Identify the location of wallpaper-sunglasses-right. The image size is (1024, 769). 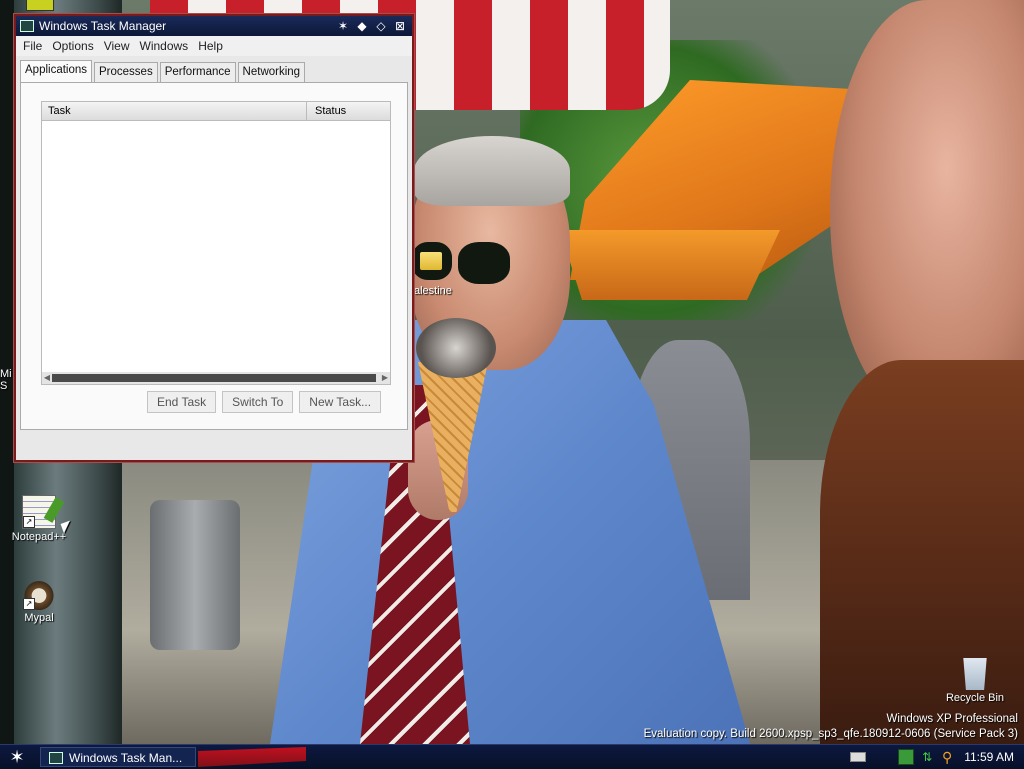
(484, 263).